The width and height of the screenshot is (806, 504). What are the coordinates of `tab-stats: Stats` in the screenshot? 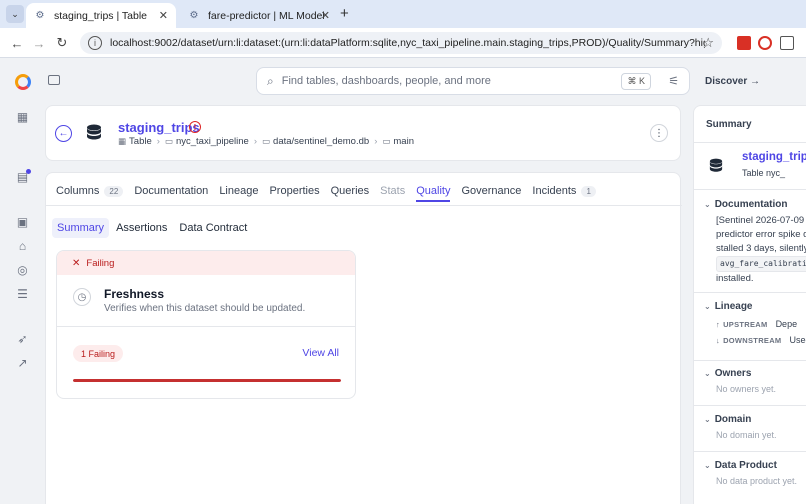 It's located at (392, 191).